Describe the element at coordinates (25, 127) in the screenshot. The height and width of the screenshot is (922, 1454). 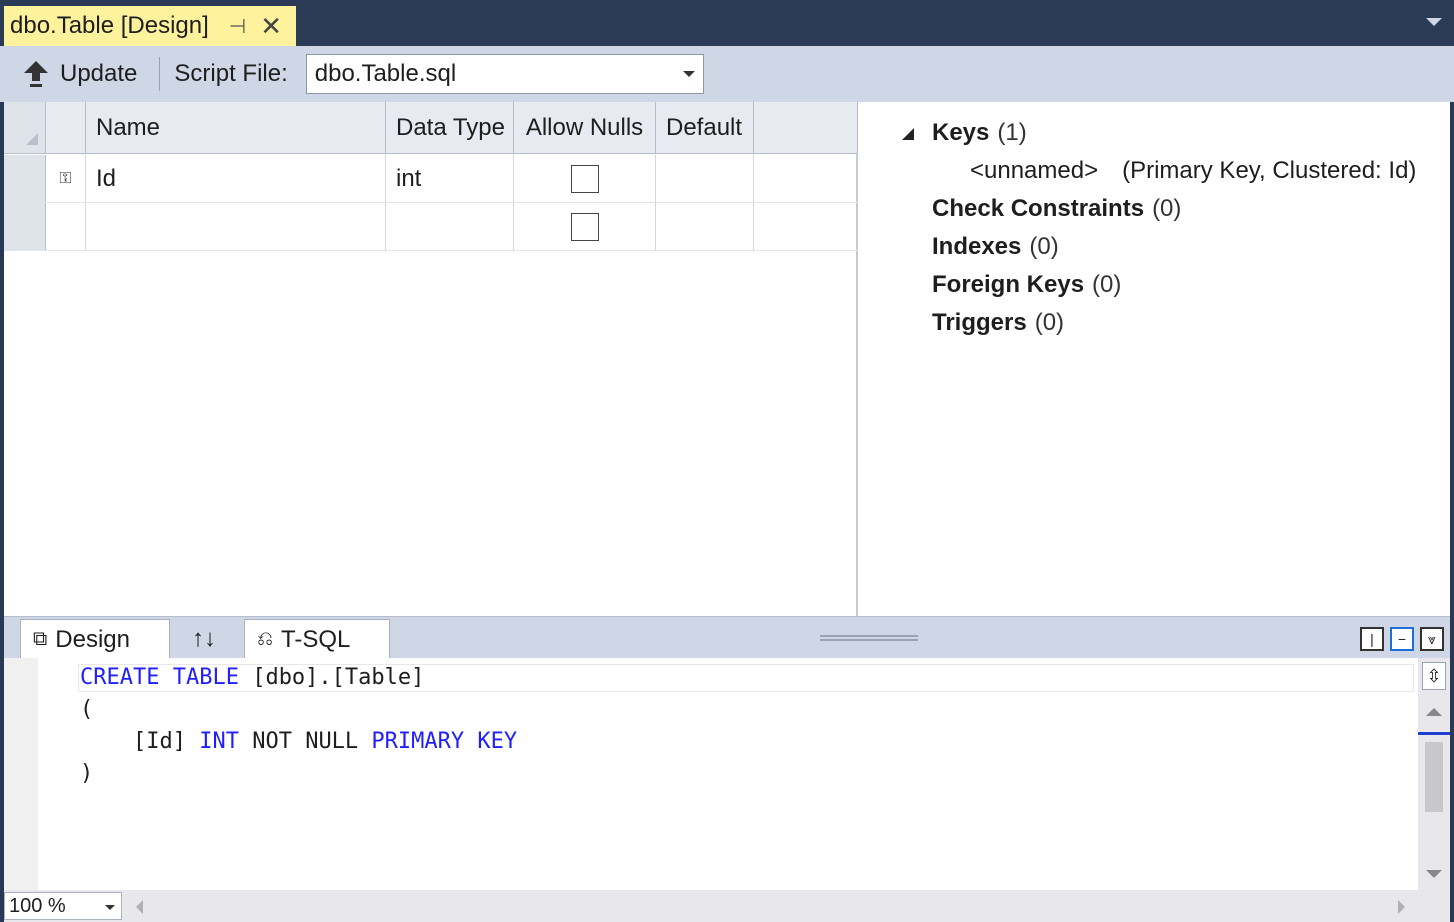
I see `select-all-corner` at that location.